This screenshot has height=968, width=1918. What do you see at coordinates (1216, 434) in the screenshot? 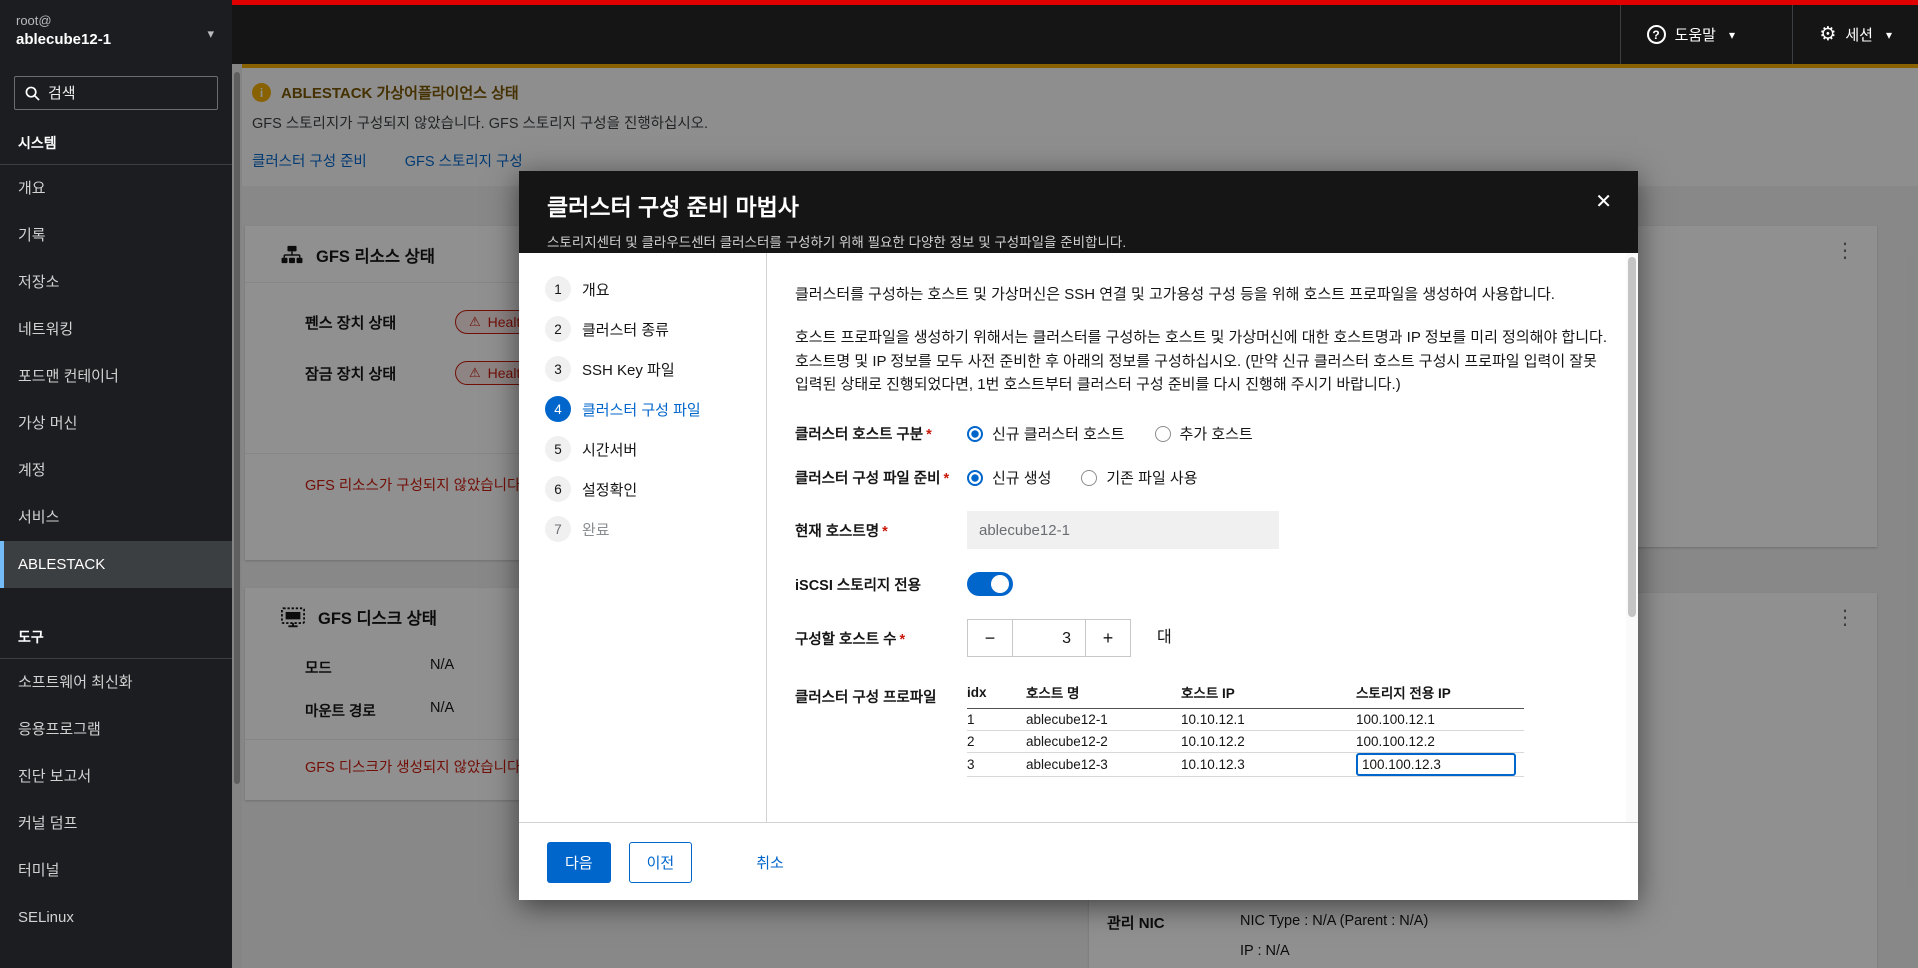
I see `radio-label: 추가 호스트` at bounding box center [1216, 434].